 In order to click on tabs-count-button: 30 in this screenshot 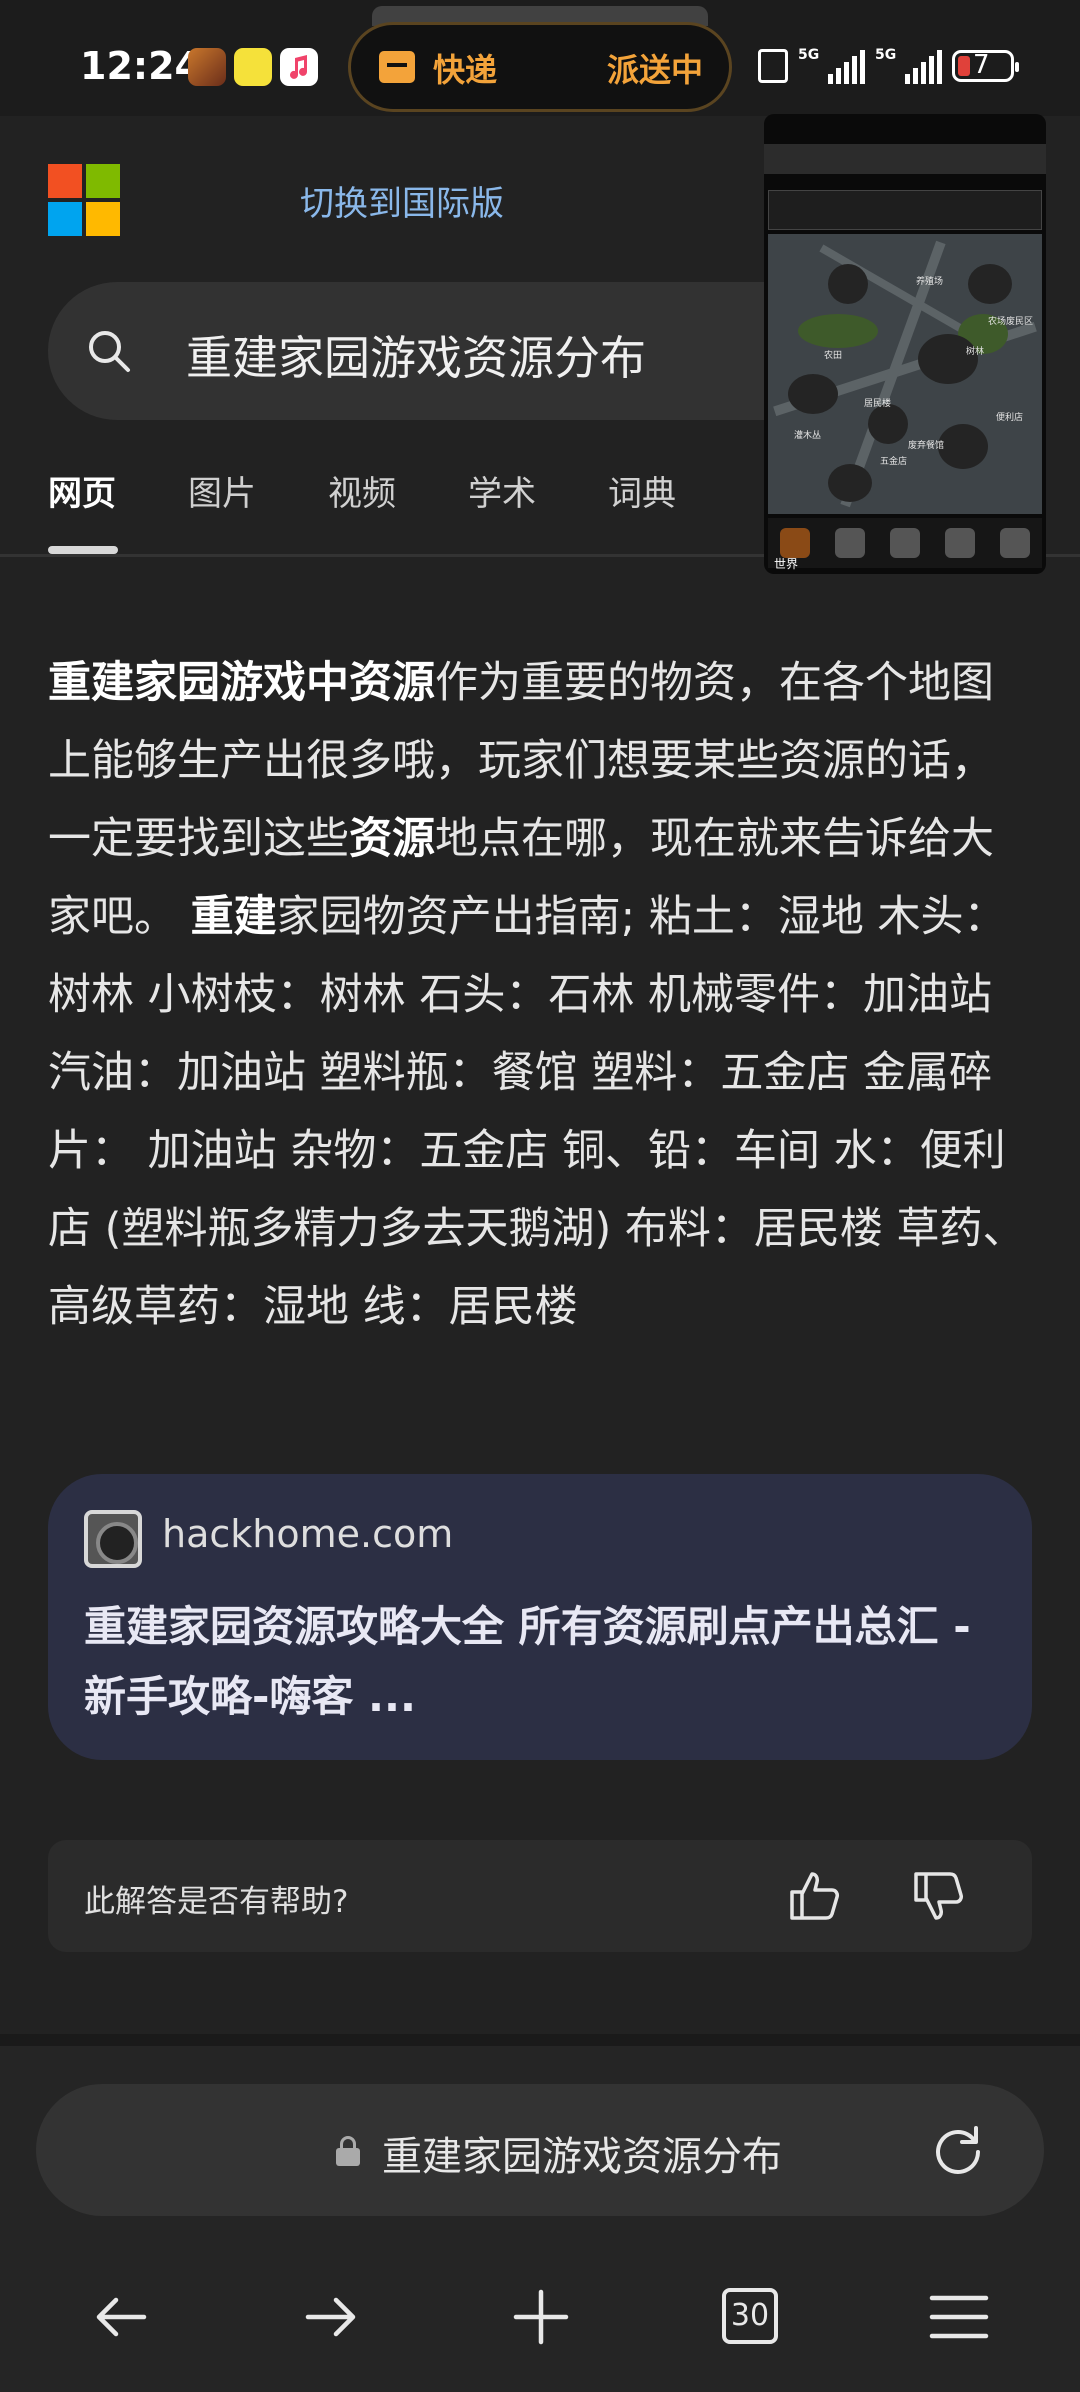, I will do `click(750, 2316)`.